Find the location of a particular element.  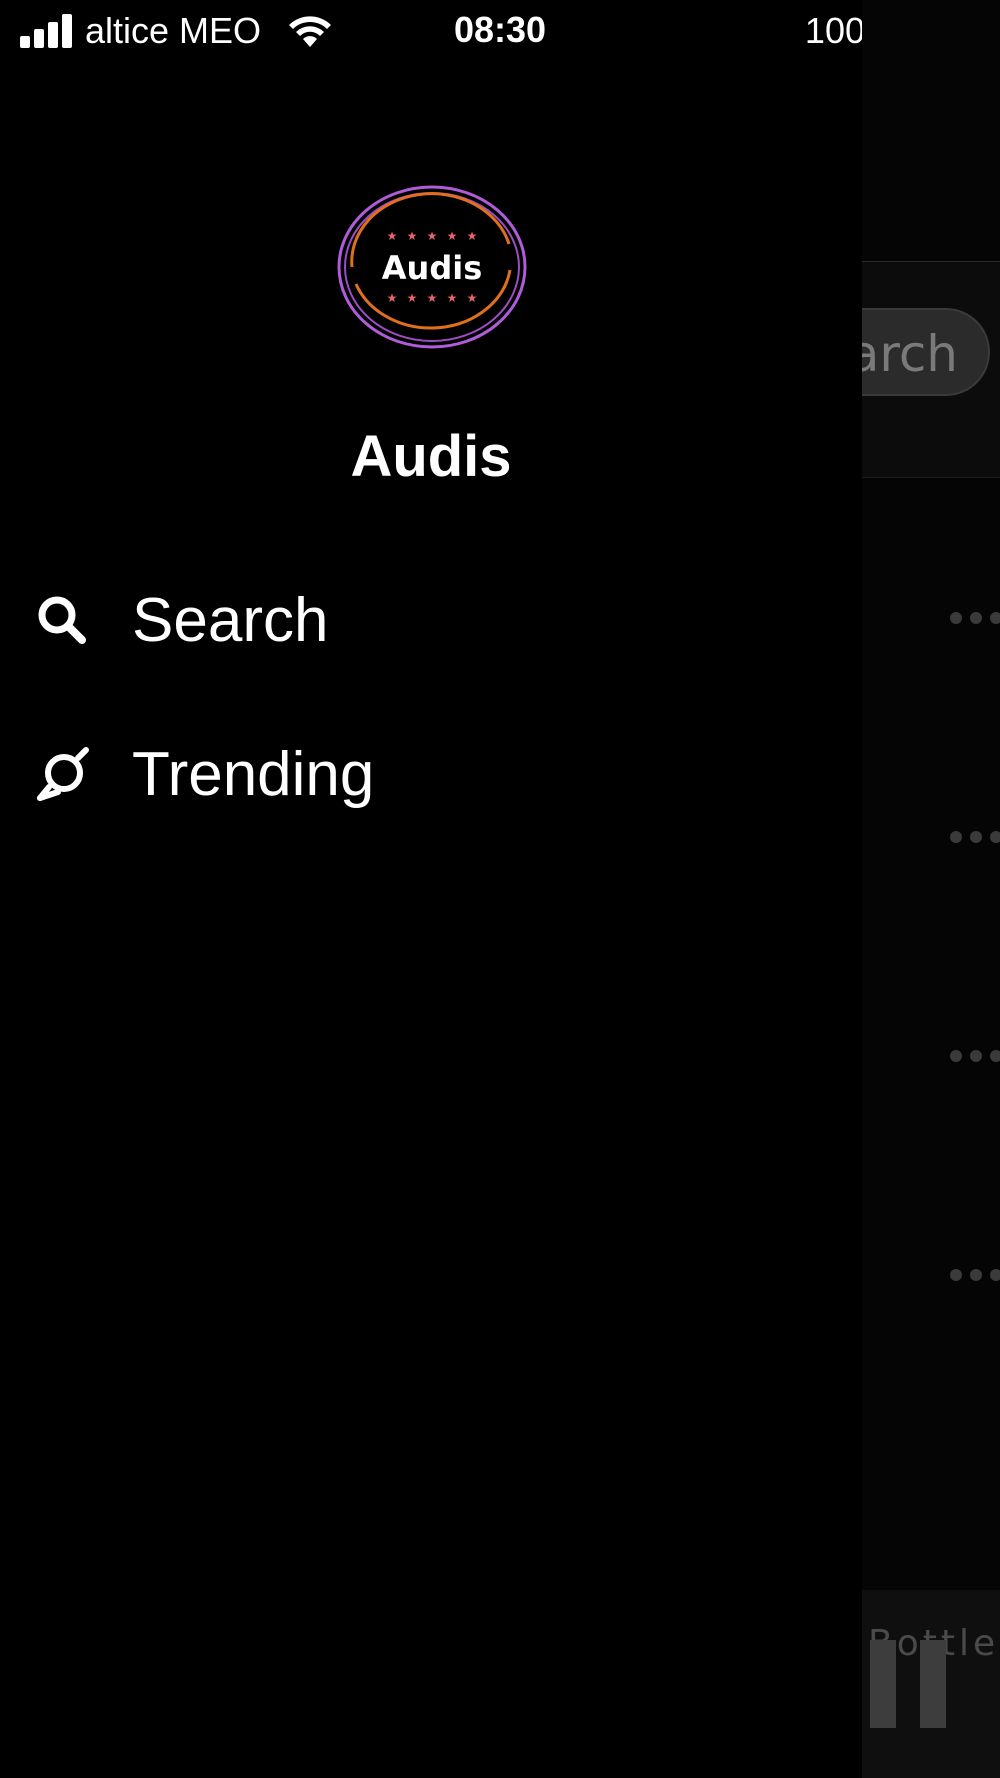

menu-item-label: Search is located at coordinates (230, 620).